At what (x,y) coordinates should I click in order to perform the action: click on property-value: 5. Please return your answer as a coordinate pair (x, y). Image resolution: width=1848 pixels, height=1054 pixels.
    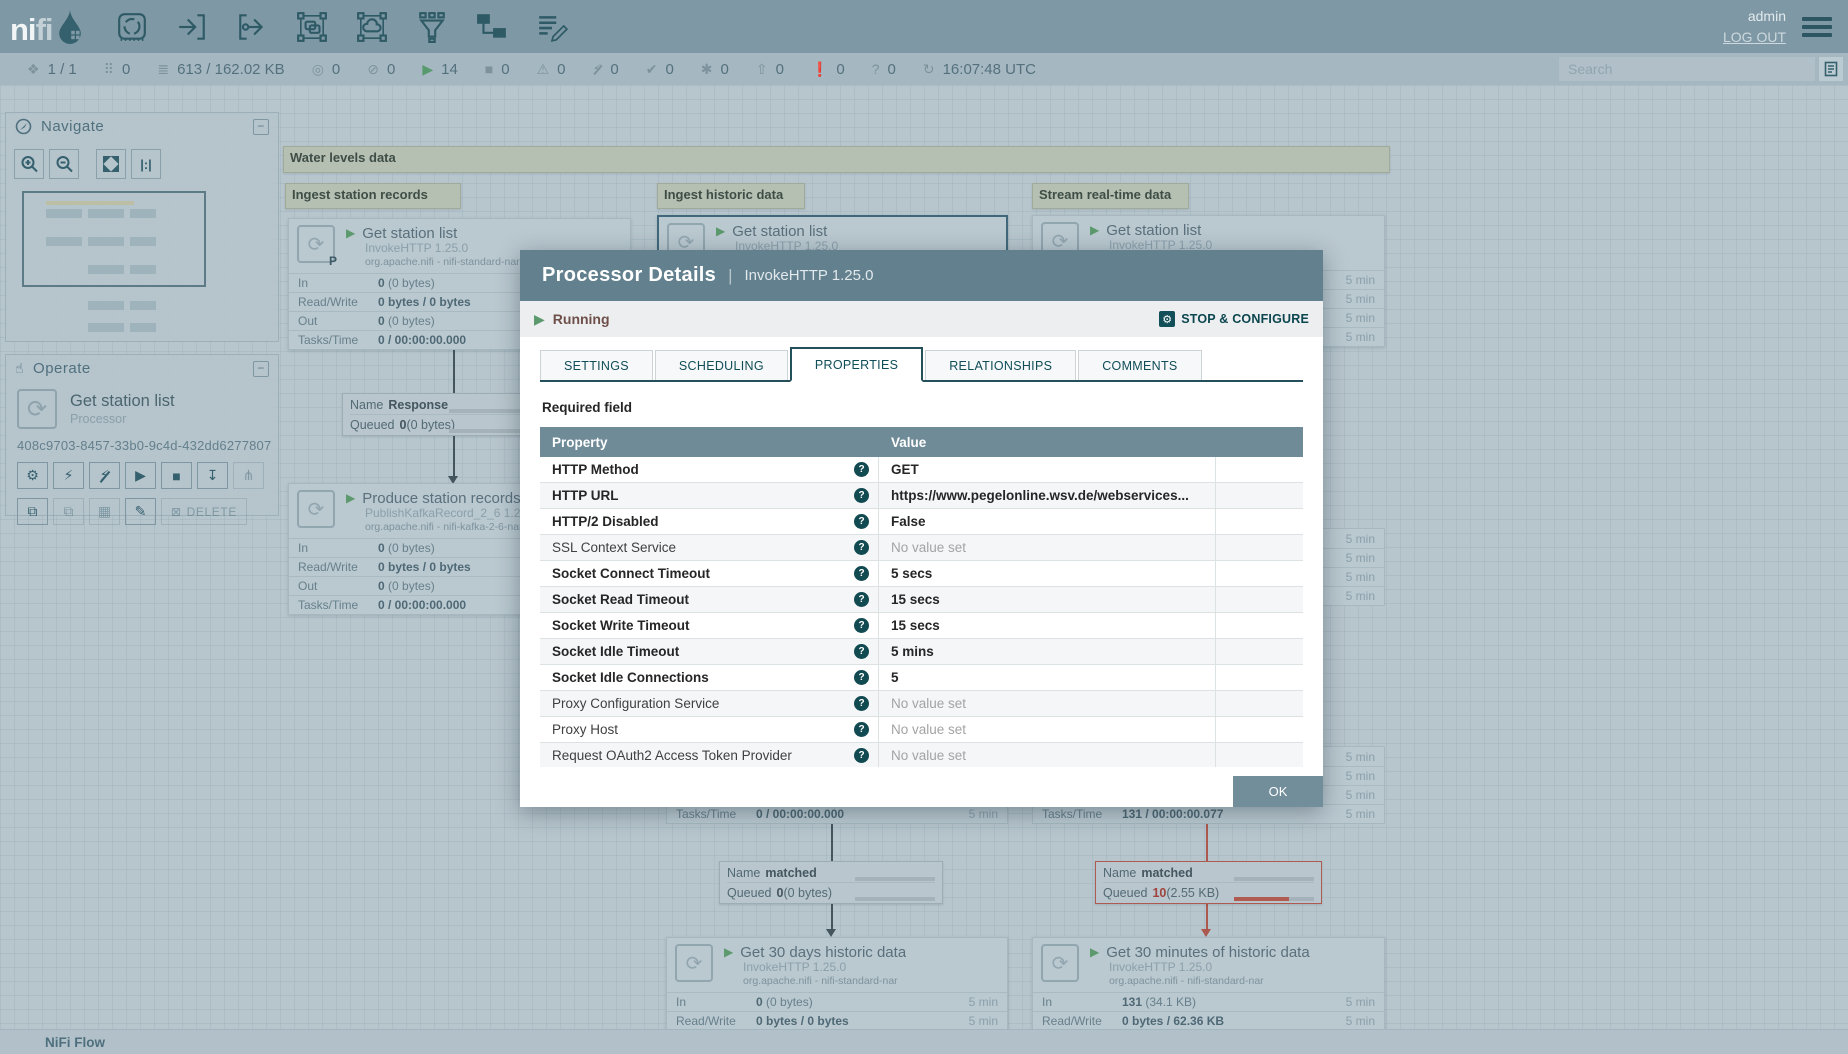
    Looking at the image, I should click on (1047, 677).